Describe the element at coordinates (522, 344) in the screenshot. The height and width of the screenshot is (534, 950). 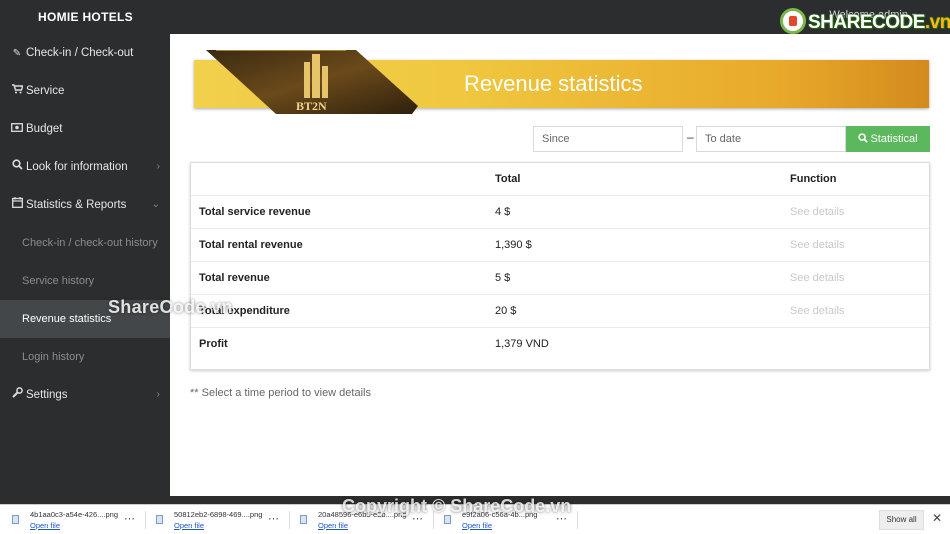
I see `row-total: 1,379 VND` at that location.